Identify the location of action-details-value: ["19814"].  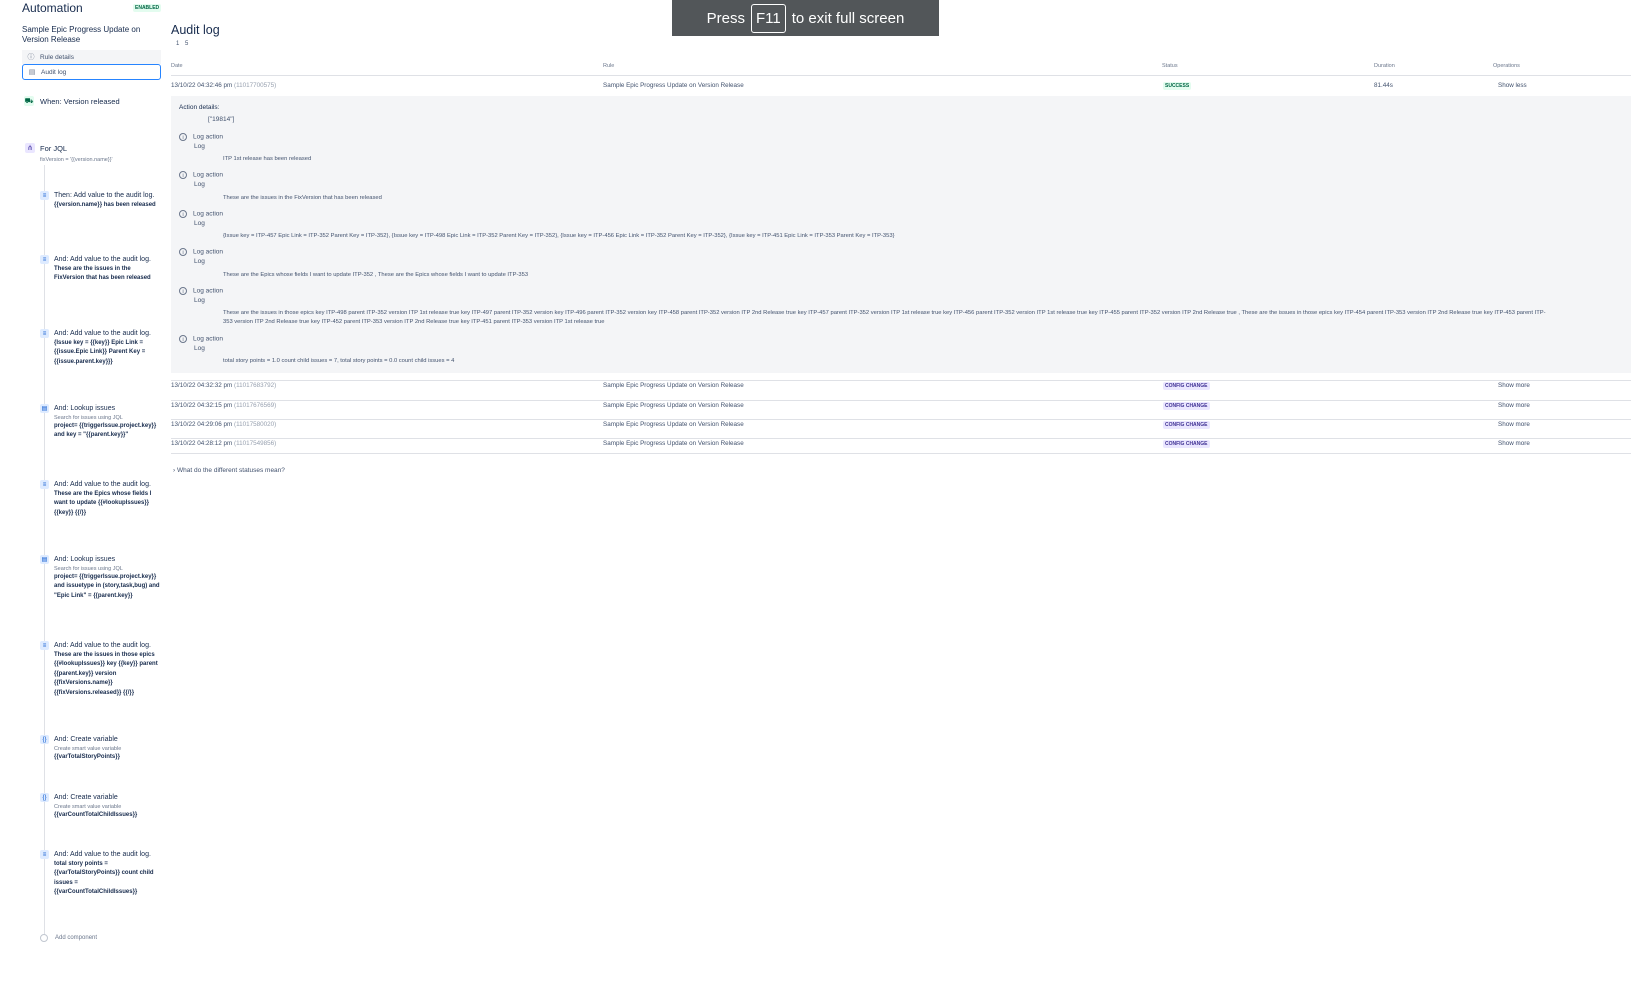
(221, 119).